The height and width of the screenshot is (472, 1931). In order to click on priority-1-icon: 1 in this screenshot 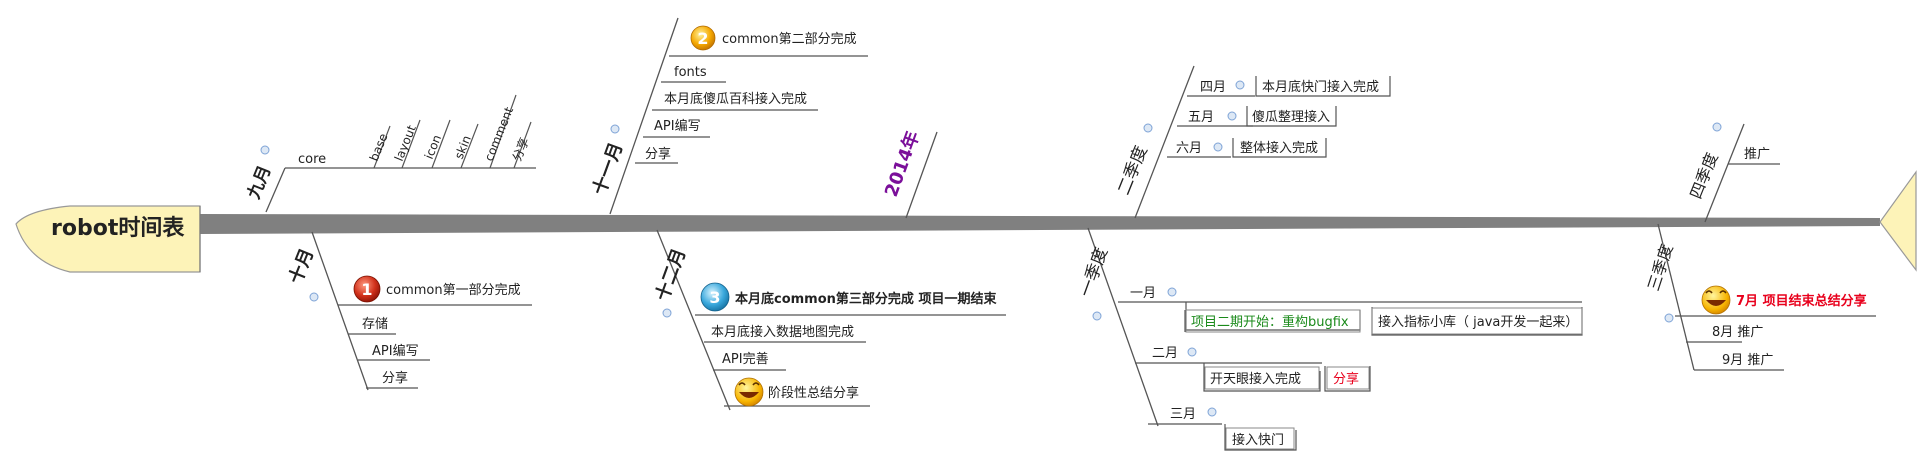, I will do `click(367, 289)`.